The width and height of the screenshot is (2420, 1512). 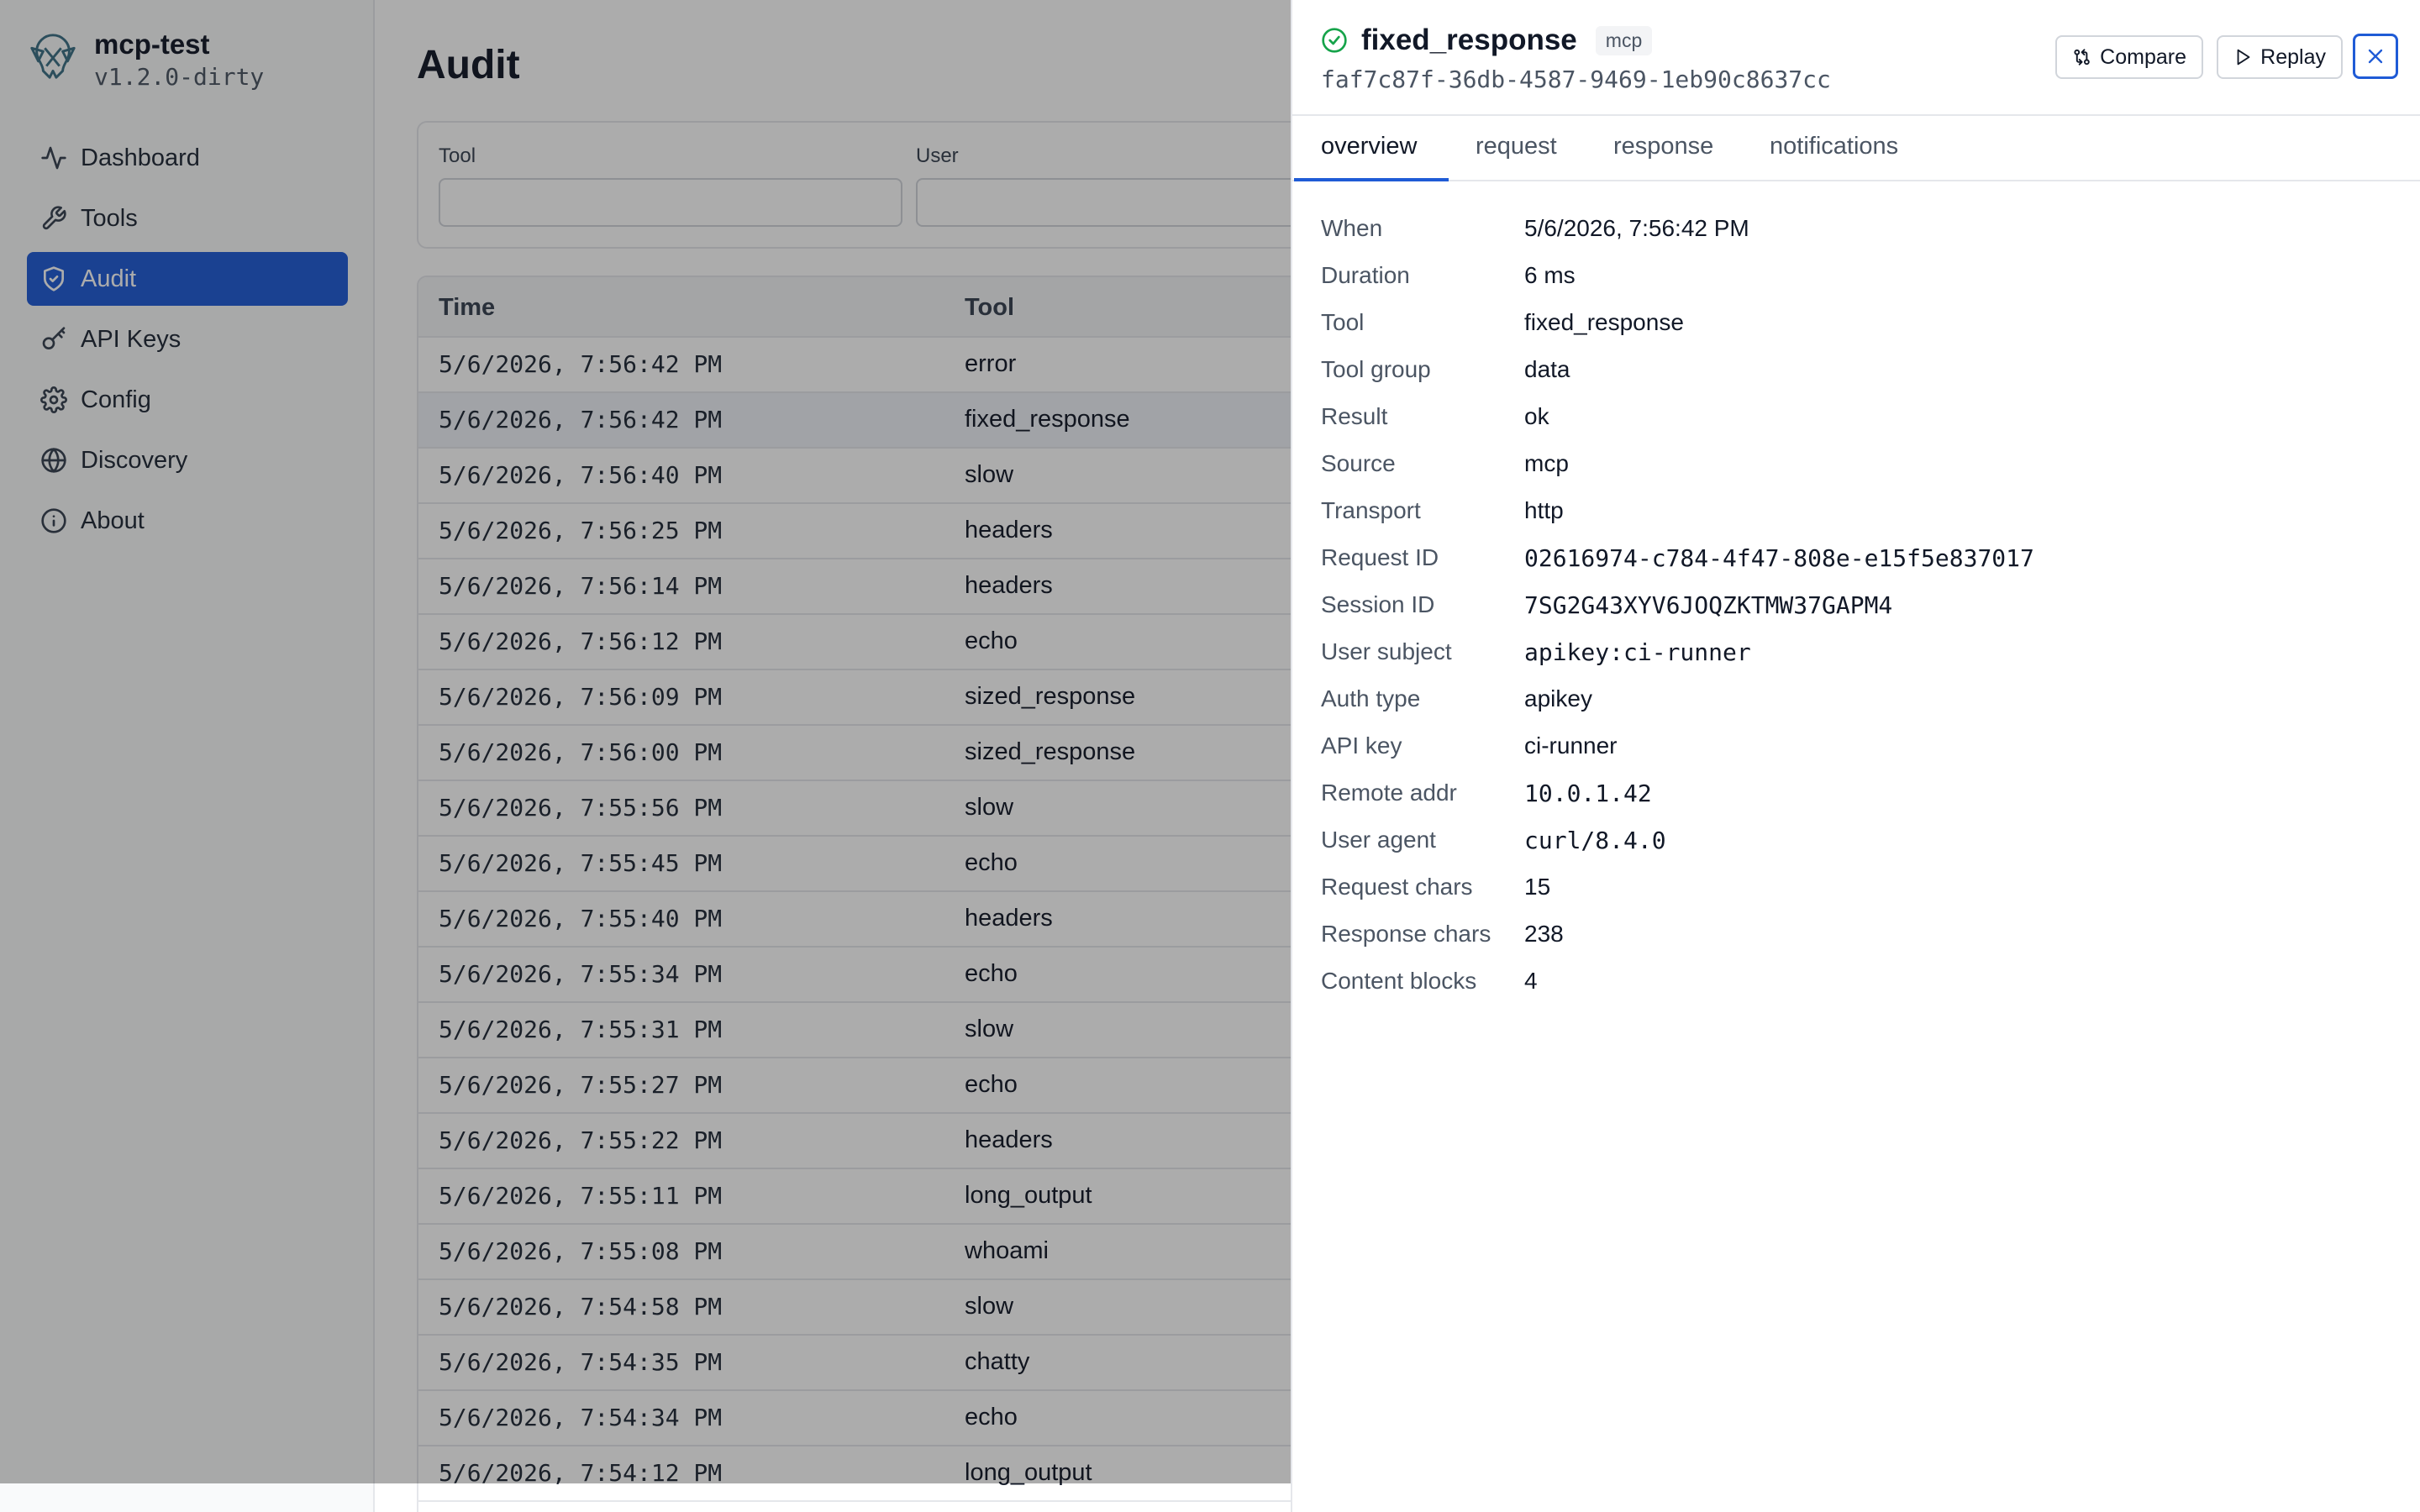 What do you see at coordinates (1547, 369) in the screenshot?
I see `detail-value: data` at bounding box center [1547, 369].